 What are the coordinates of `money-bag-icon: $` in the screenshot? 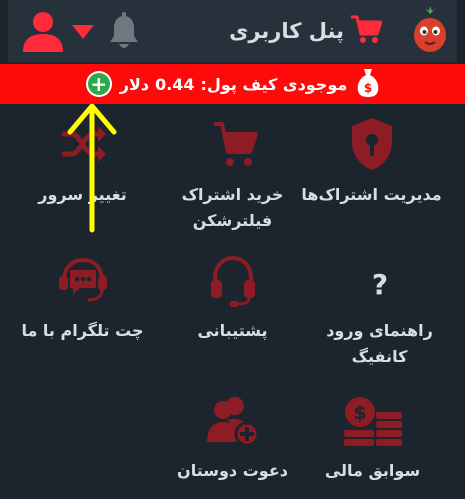 It's located at (368, 84).